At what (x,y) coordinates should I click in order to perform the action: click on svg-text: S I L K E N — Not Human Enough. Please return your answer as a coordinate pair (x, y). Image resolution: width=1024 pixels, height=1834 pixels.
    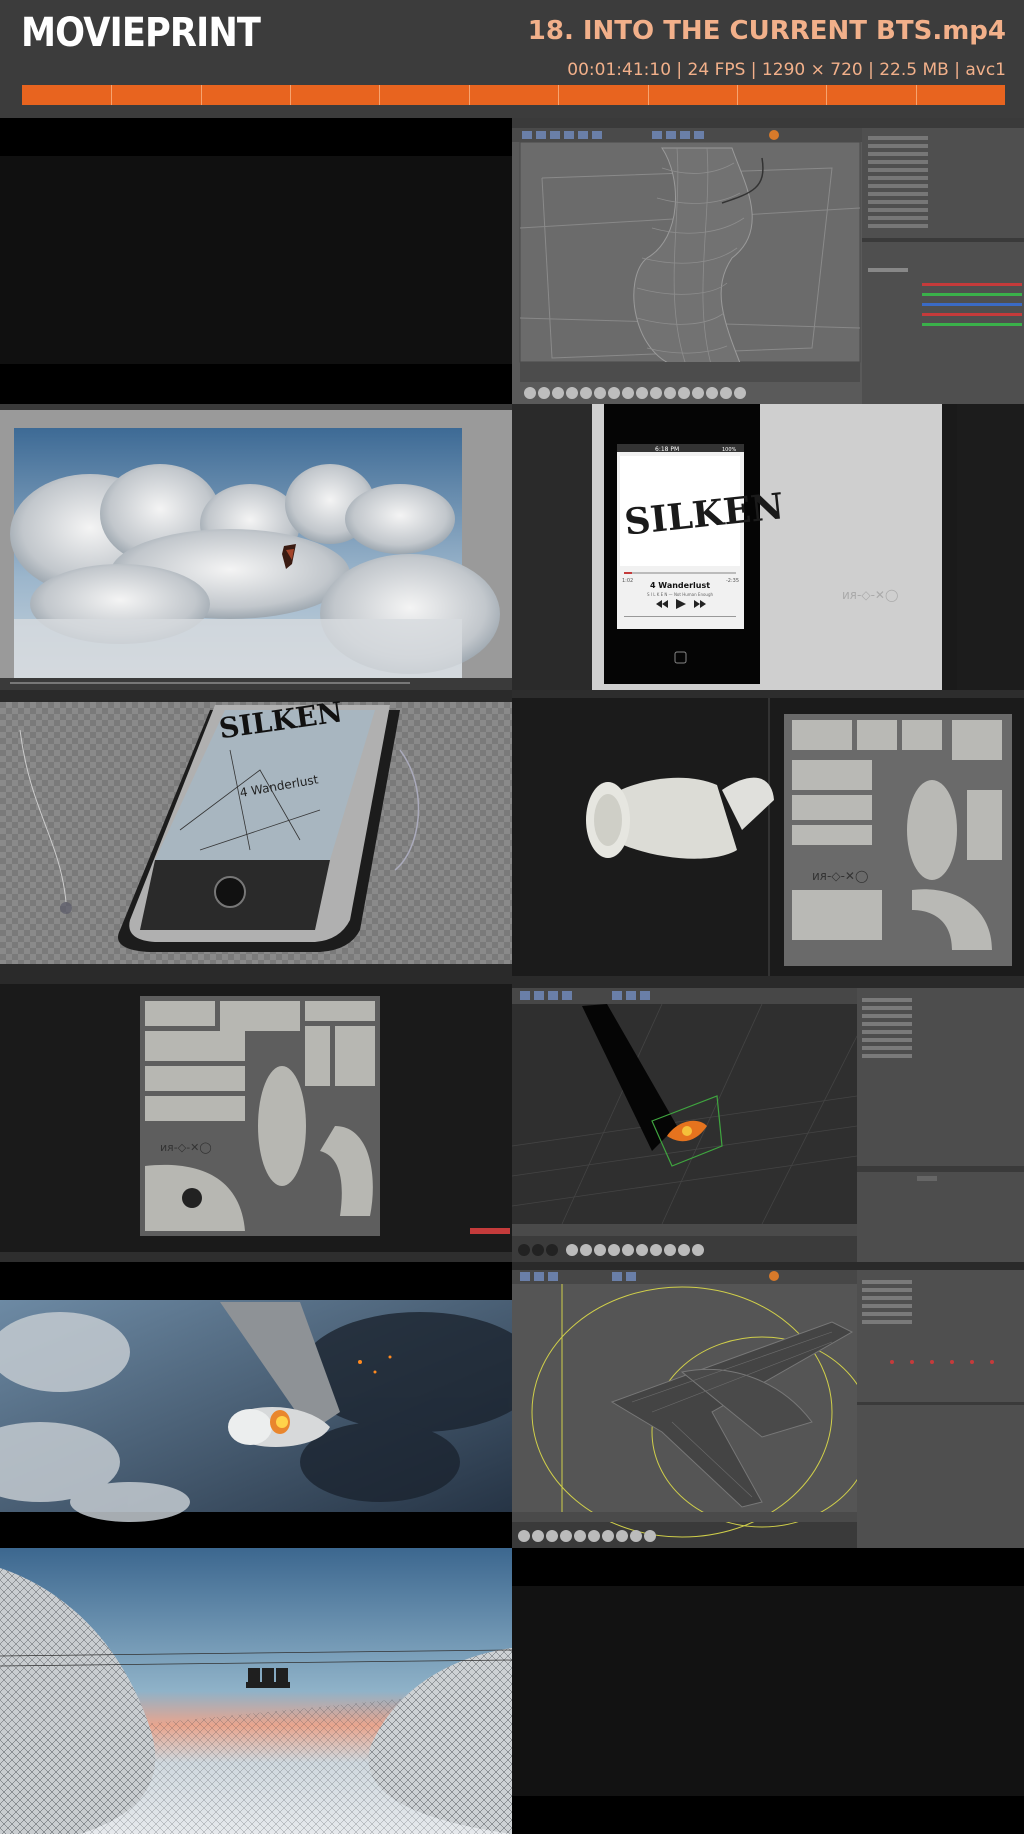
    Looking at the image, I should click on (680, 594).